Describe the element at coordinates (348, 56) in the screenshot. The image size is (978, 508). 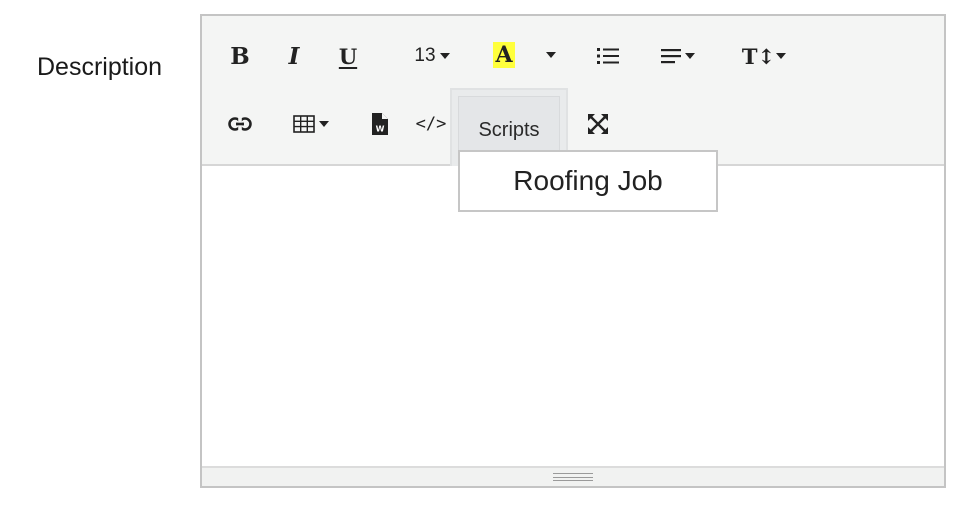
I see `underline-button: U` at that location.